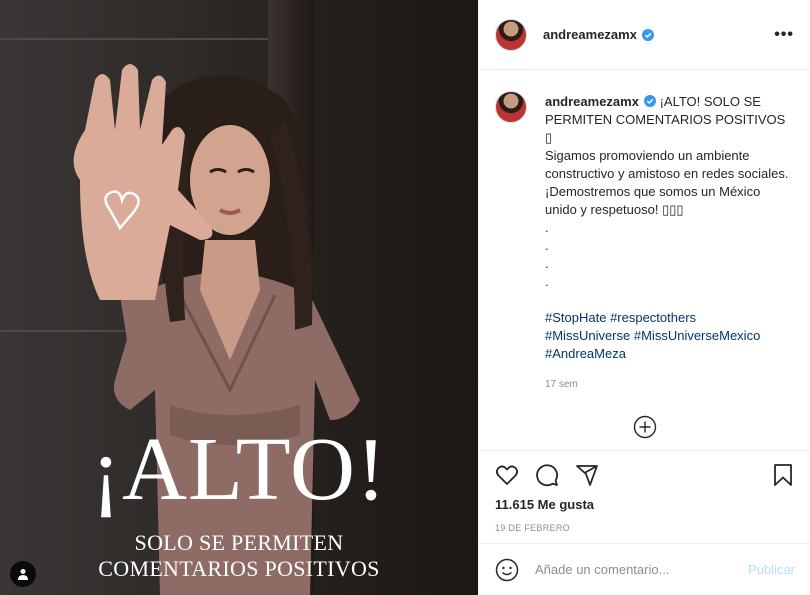 The height and width of the screenshot is (595, 810). I want to click on action-icons, so click(645, 475).